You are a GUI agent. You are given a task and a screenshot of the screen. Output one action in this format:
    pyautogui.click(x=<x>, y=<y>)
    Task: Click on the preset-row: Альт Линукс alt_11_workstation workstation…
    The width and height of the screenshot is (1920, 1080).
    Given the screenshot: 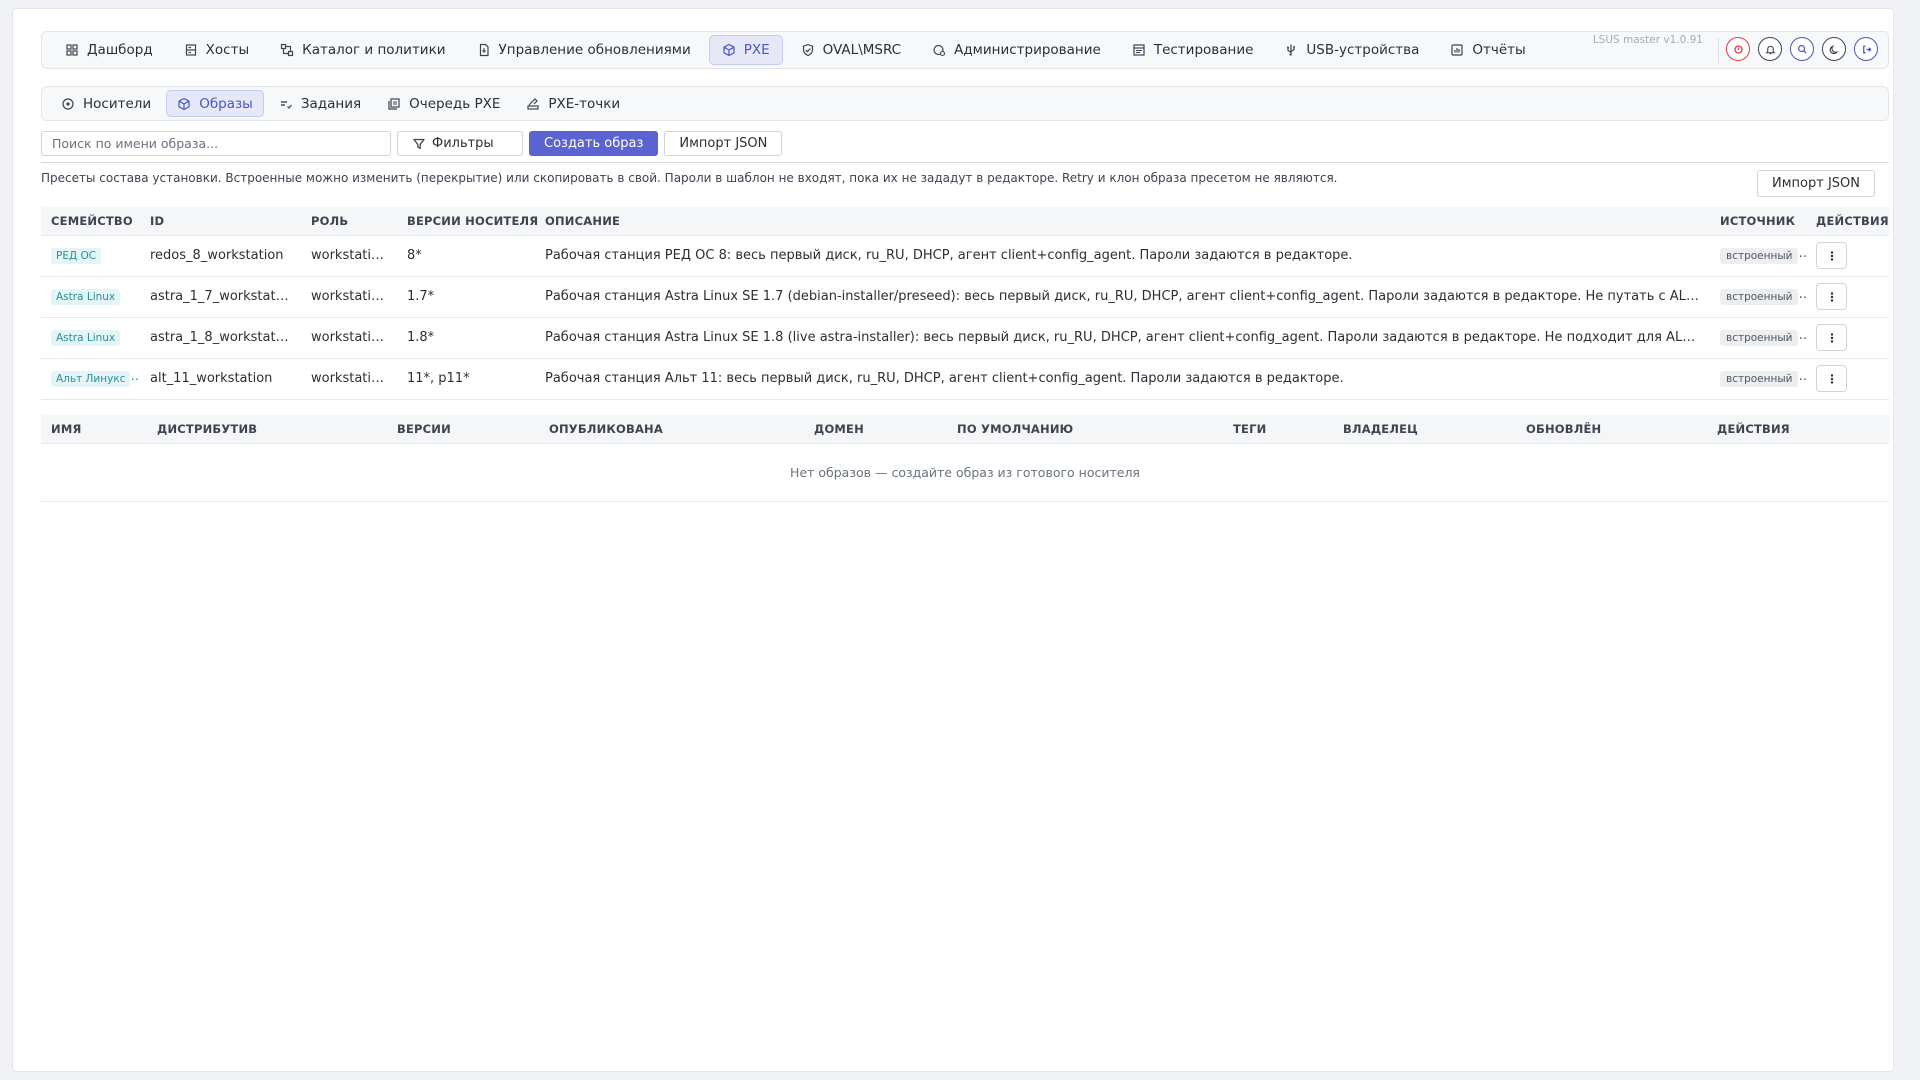 What is the action you would take?
    pyautogui.click(x=965, y=379)
    